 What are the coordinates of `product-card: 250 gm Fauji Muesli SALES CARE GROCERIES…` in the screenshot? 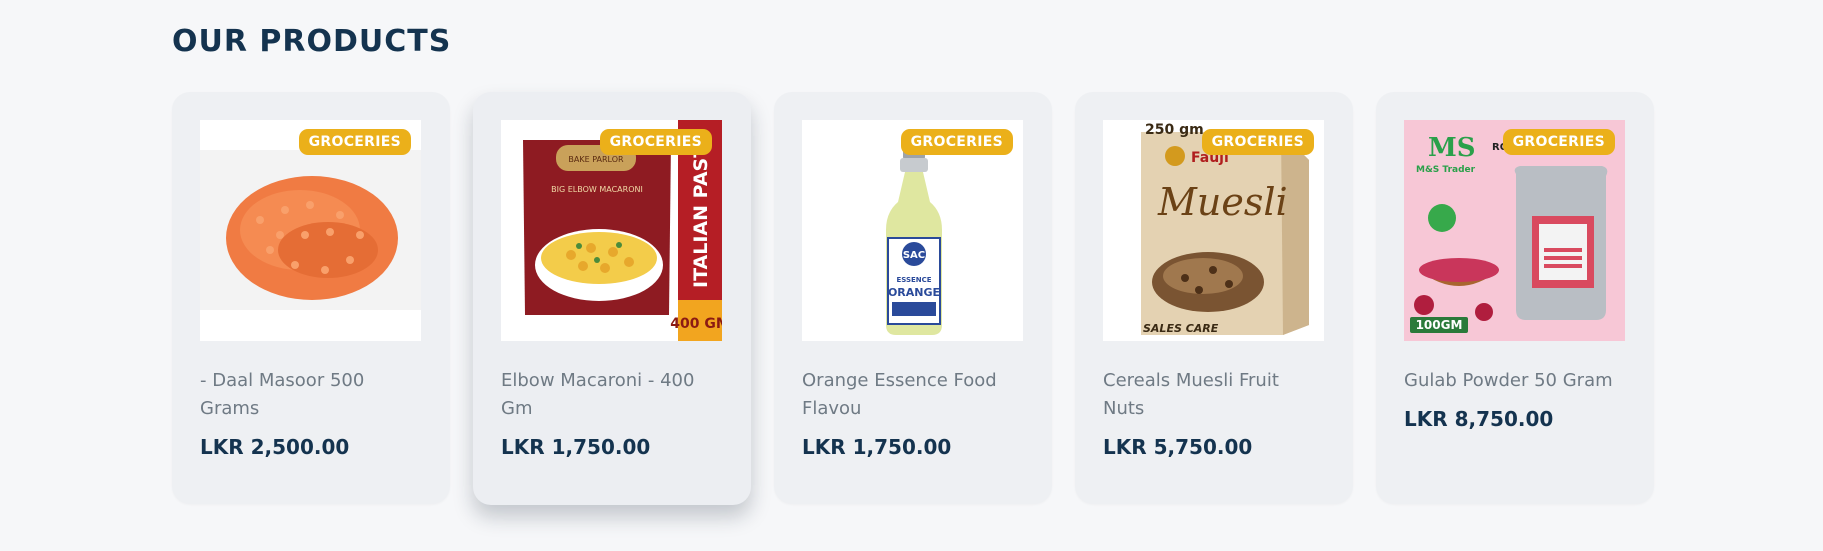 It's located at (1214, 298).